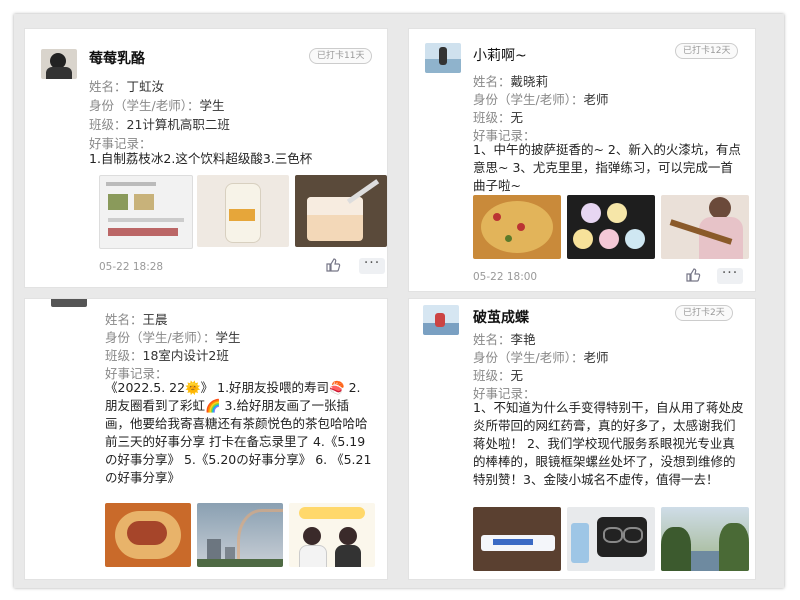 This screenshot has width=800, height=600. I want to click on pizza-photo, so click(517, 227).